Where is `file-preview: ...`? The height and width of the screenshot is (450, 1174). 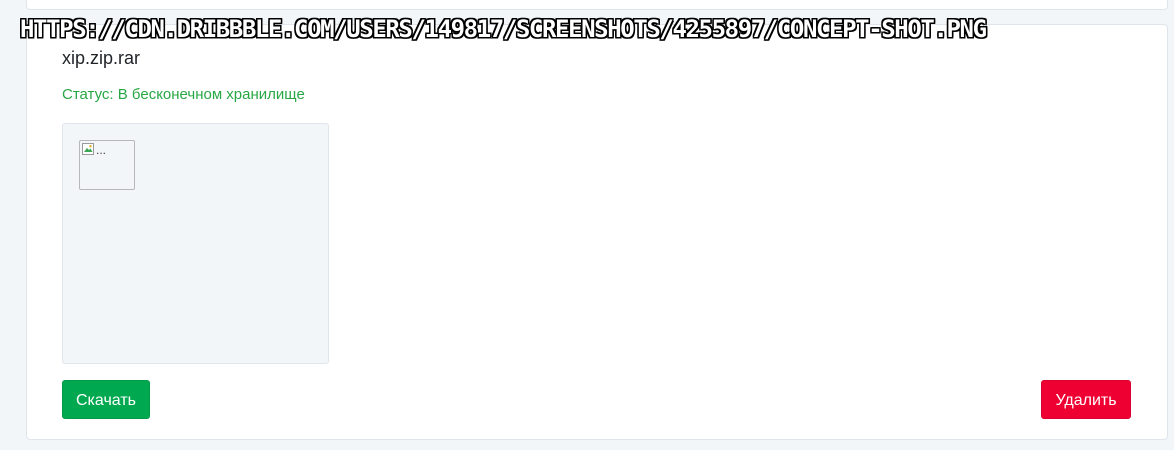 file-preview: ... is located at coordinates (195, 243).